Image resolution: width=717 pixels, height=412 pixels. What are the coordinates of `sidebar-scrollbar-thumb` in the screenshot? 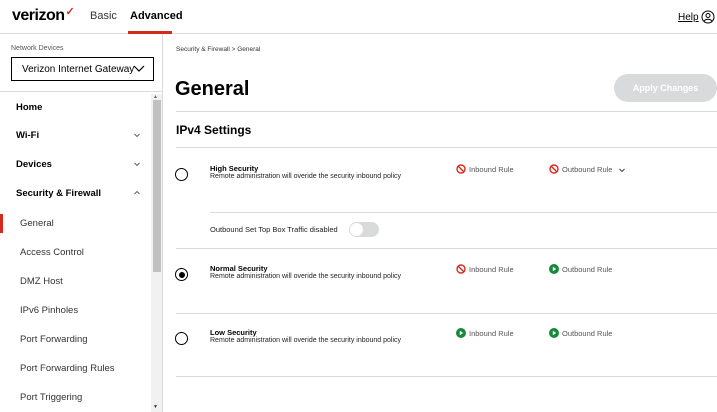 It's located at (157, 186).